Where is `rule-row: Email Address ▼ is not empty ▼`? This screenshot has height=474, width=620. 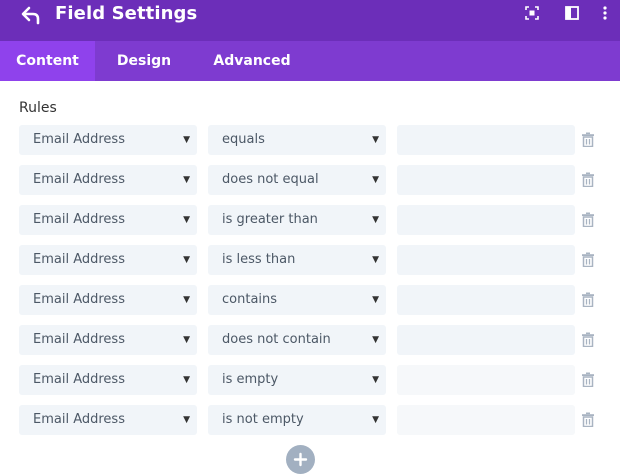
rule-row: Email Address ▼ is not empty ▼ is located at coordinates (310, 420).